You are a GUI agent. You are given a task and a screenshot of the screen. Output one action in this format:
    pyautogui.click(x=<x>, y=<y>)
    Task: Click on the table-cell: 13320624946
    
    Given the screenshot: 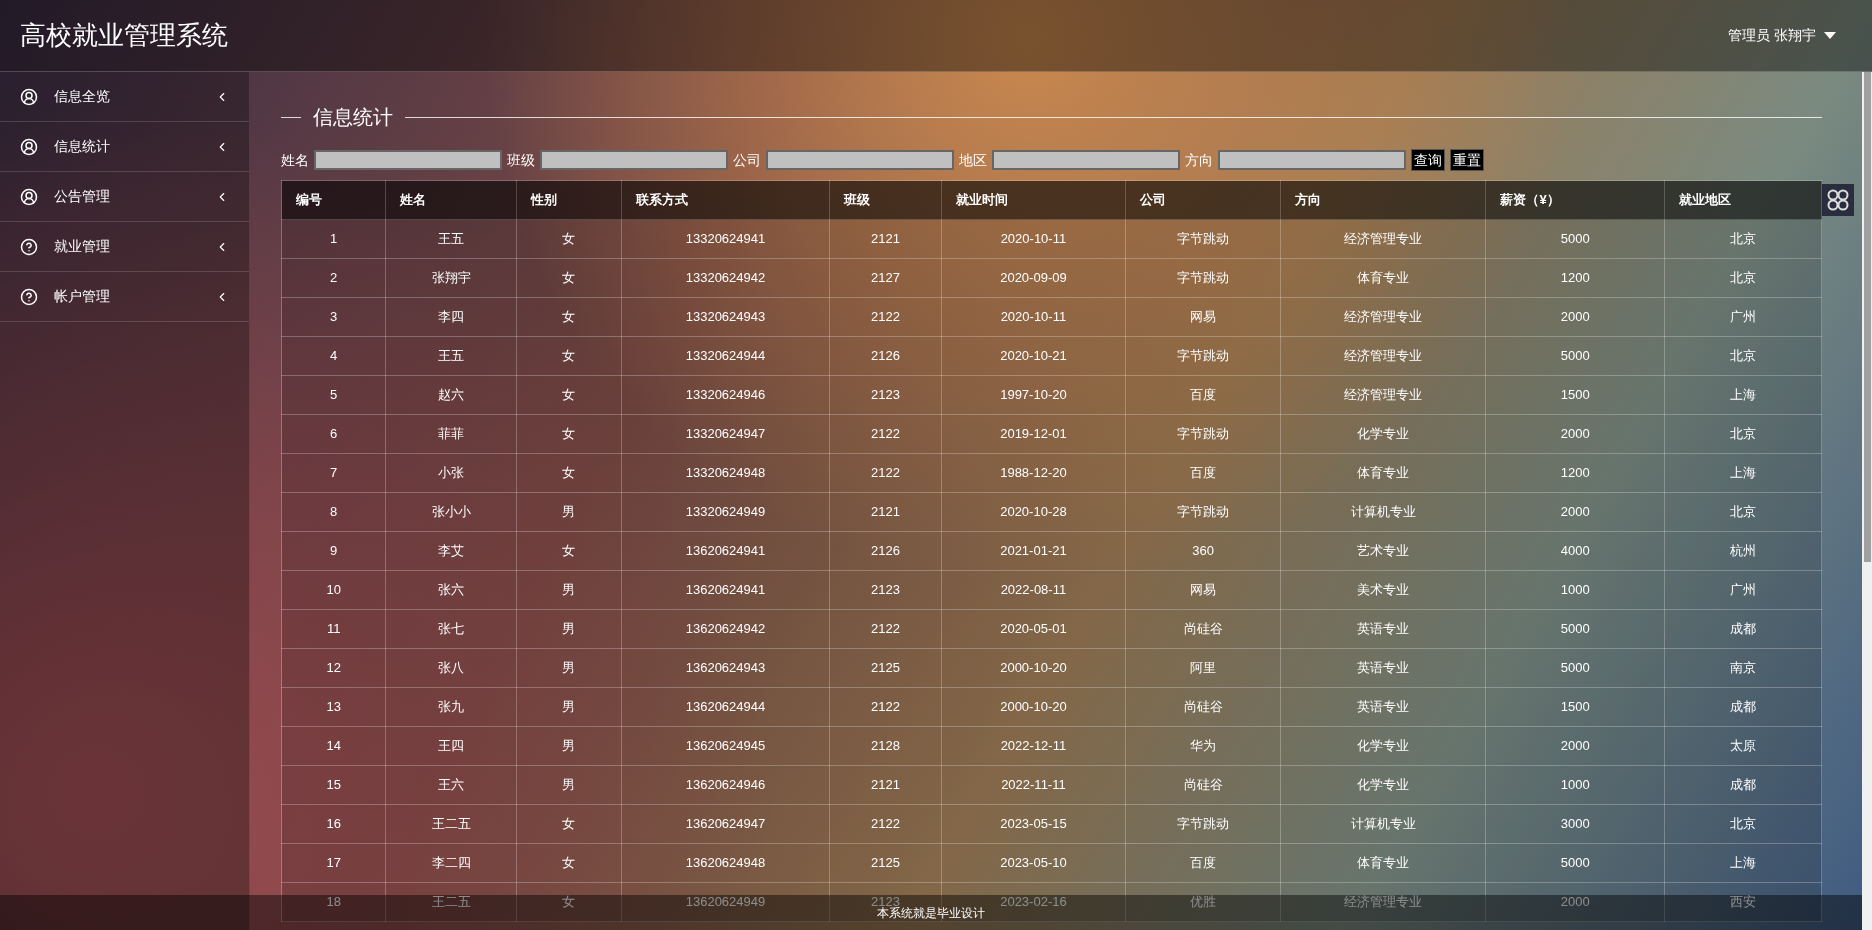 What is the action you would take?
    pyautogui.click(x=725, y=395)
    